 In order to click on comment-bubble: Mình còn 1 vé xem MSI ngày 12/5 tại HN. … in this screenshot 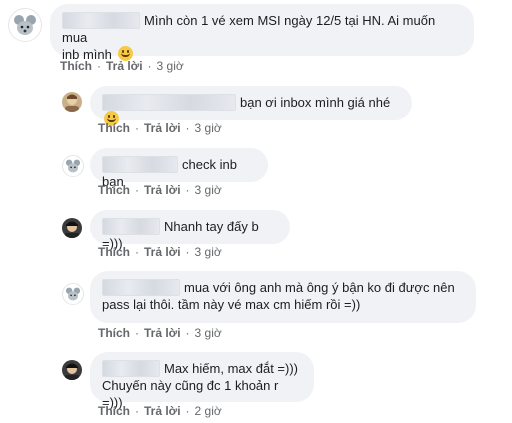, I will do `click(262, 33)`.